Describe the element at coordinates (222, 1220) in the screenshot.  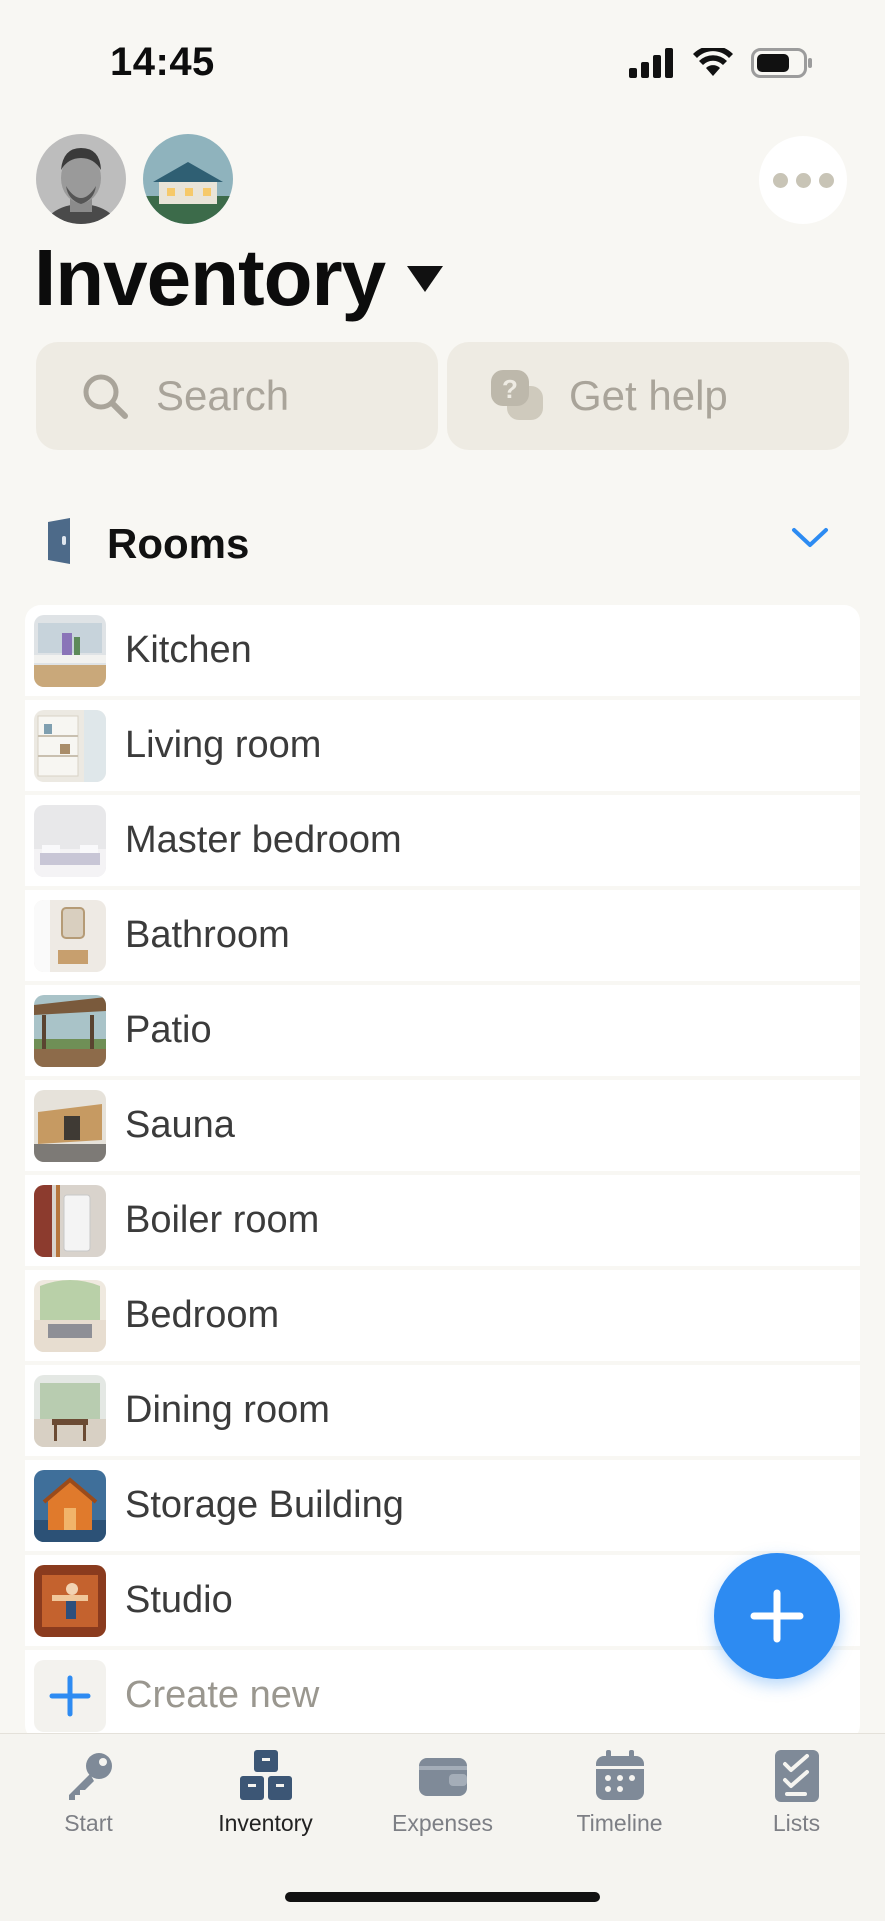
I see `room-label: Boiler room` at that location.